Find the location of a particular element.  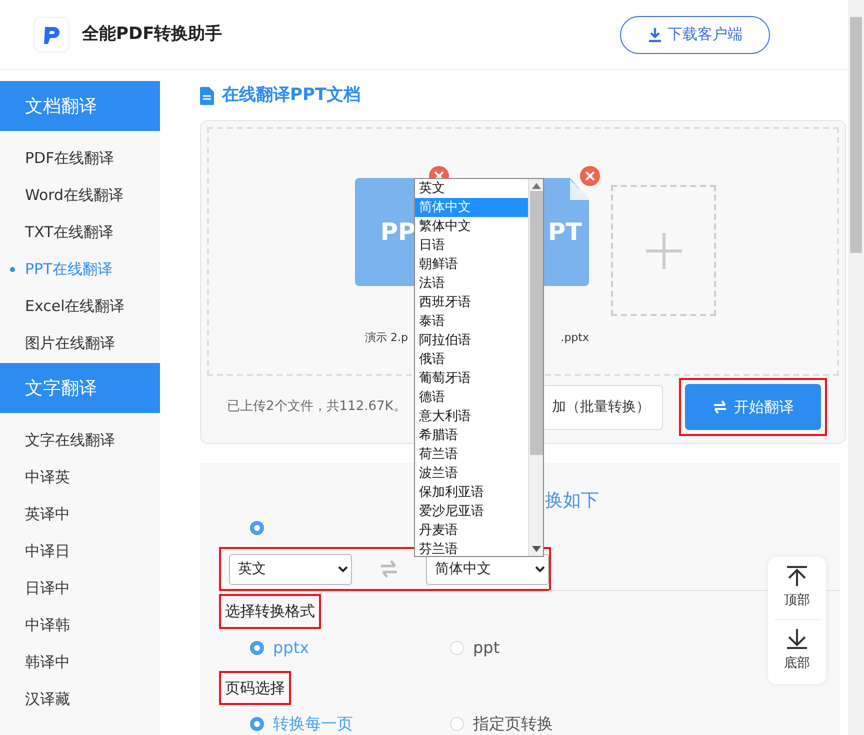

section-label: 选择转换格式 is located at coordinates (270, 611).